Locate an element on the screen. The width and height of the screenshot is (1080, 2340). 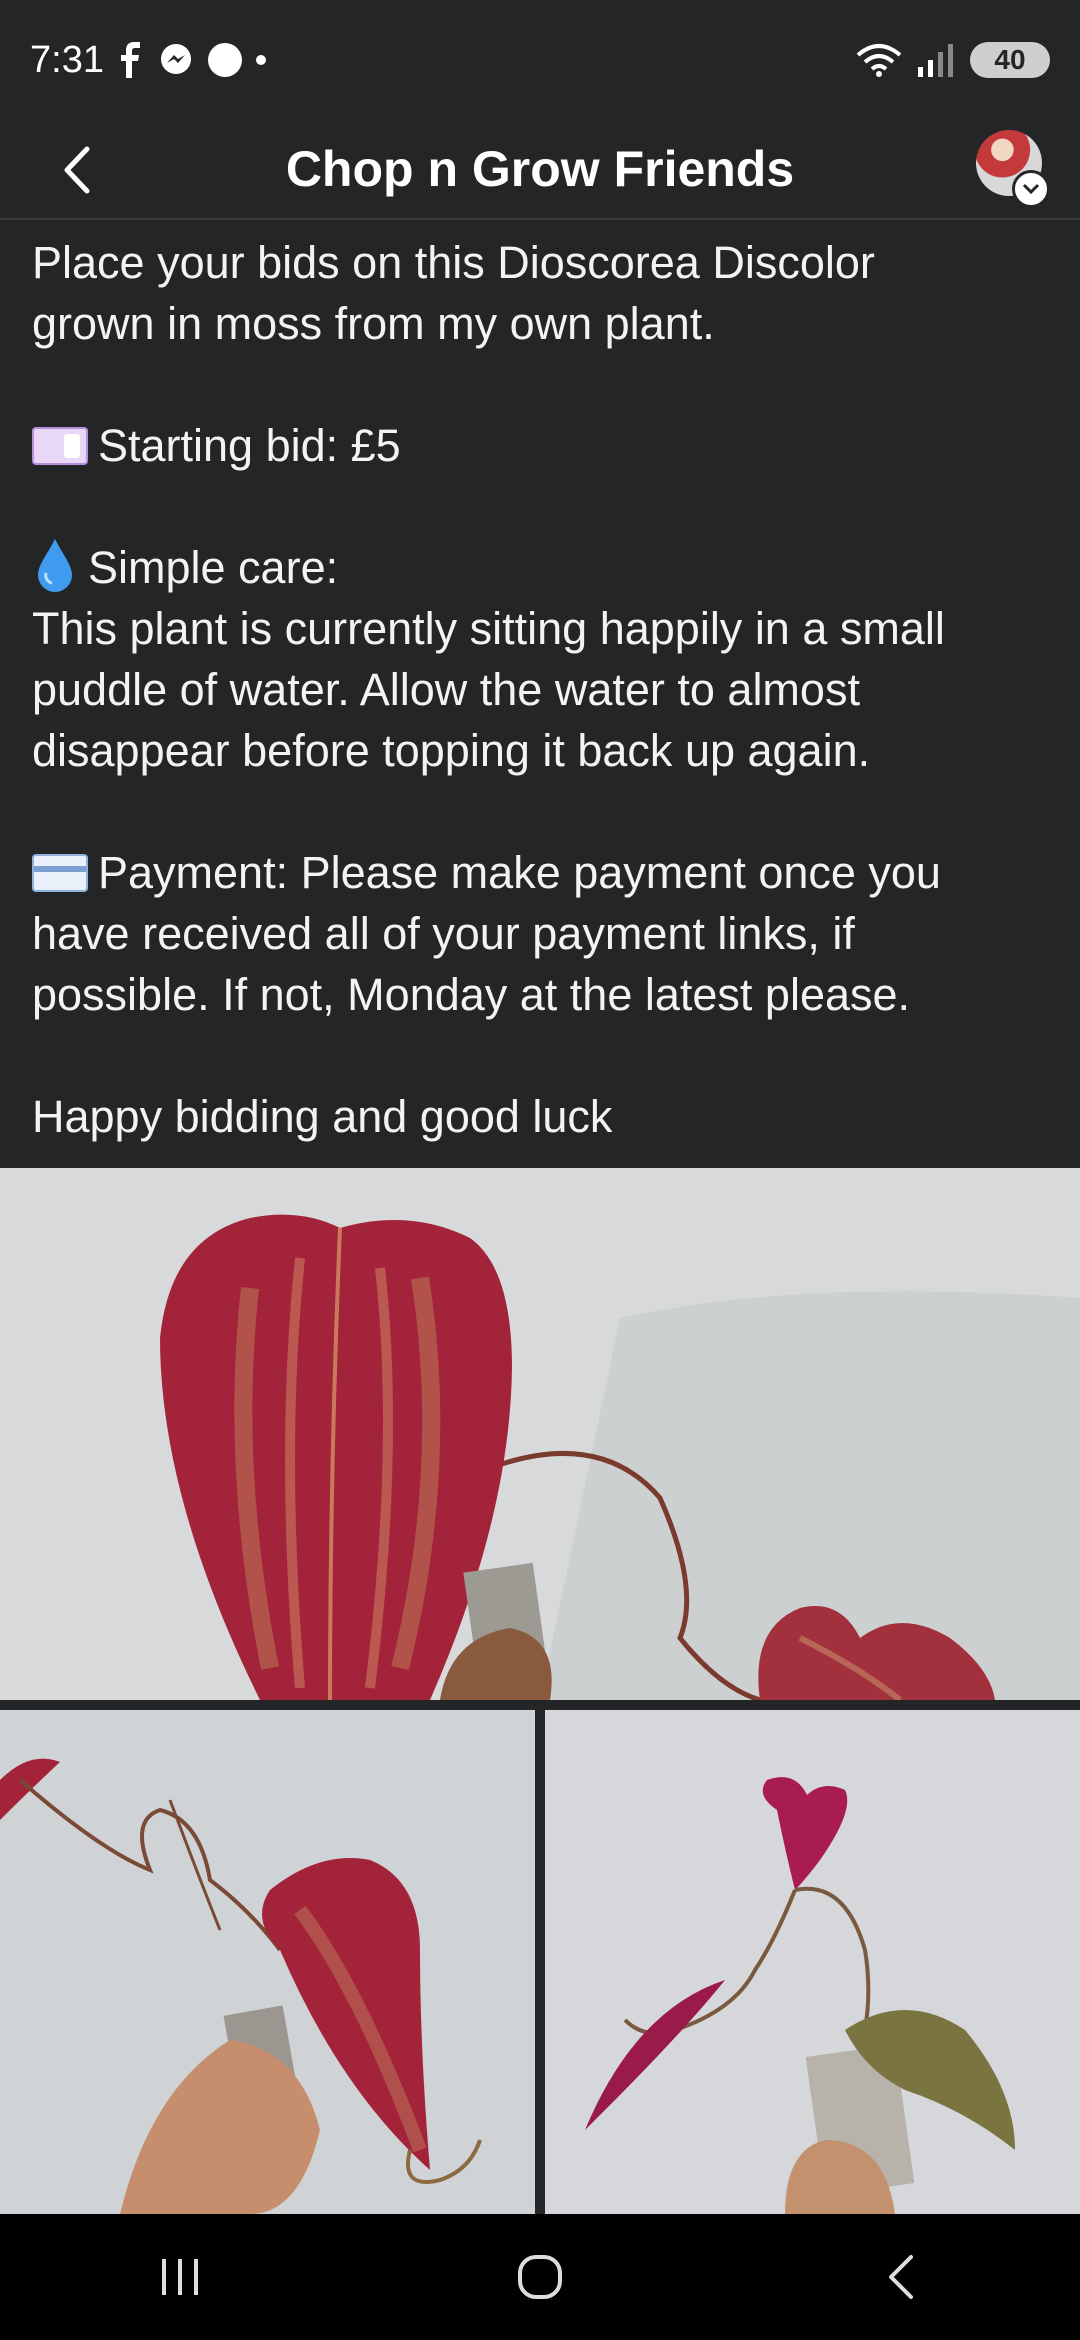
group-header: Chop n Grow Friends is located at coordinates (540, 170).